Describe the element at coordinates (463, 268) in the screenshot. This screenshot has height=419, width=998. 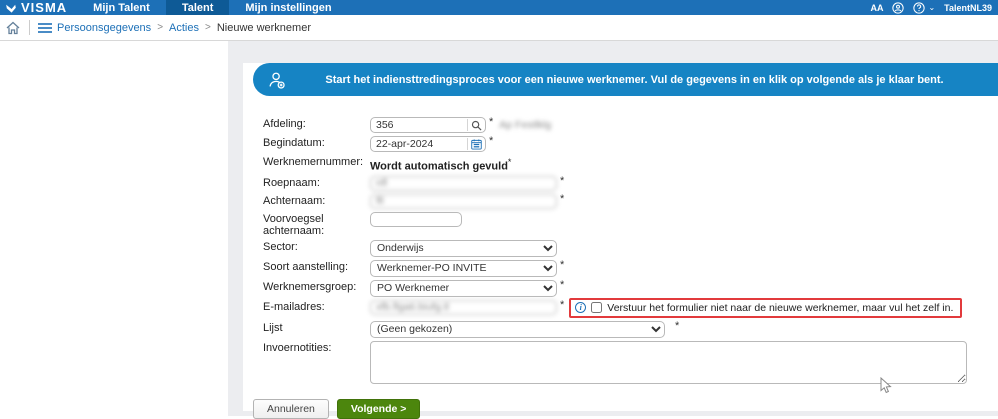
I see `soort-aanstelling-select: Werknemer-PO INVITE` at that location.